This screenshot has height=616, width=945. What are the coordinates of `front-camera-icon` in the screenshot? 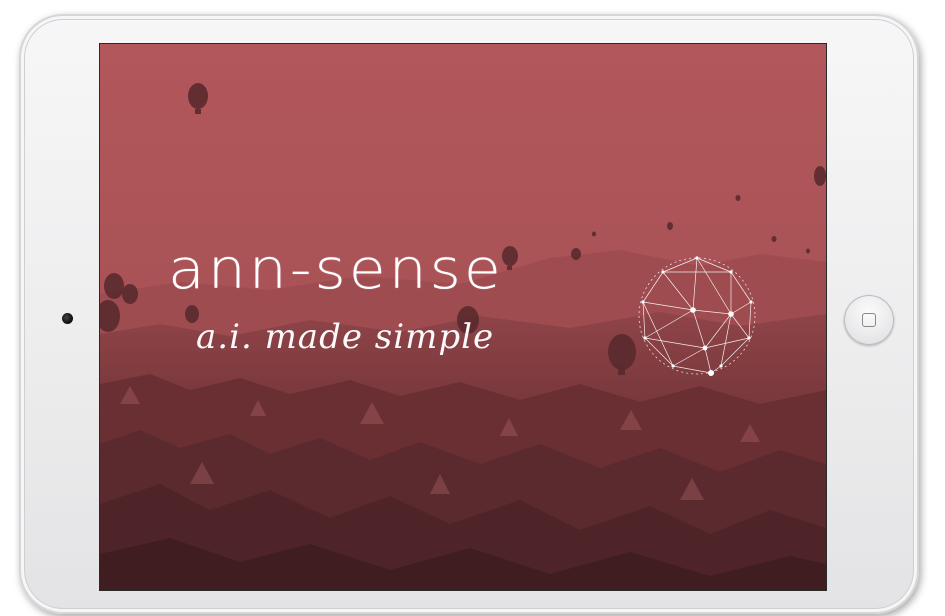 It's located at (67, 318).